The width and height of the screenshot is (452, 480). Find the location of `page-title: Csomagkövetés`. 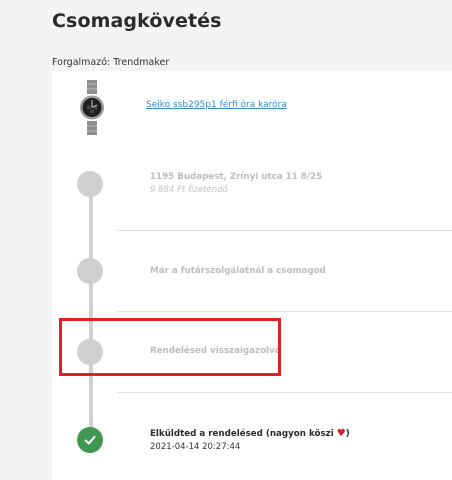

page-title: Csomagkövetés is located at coordinates (137, 21).